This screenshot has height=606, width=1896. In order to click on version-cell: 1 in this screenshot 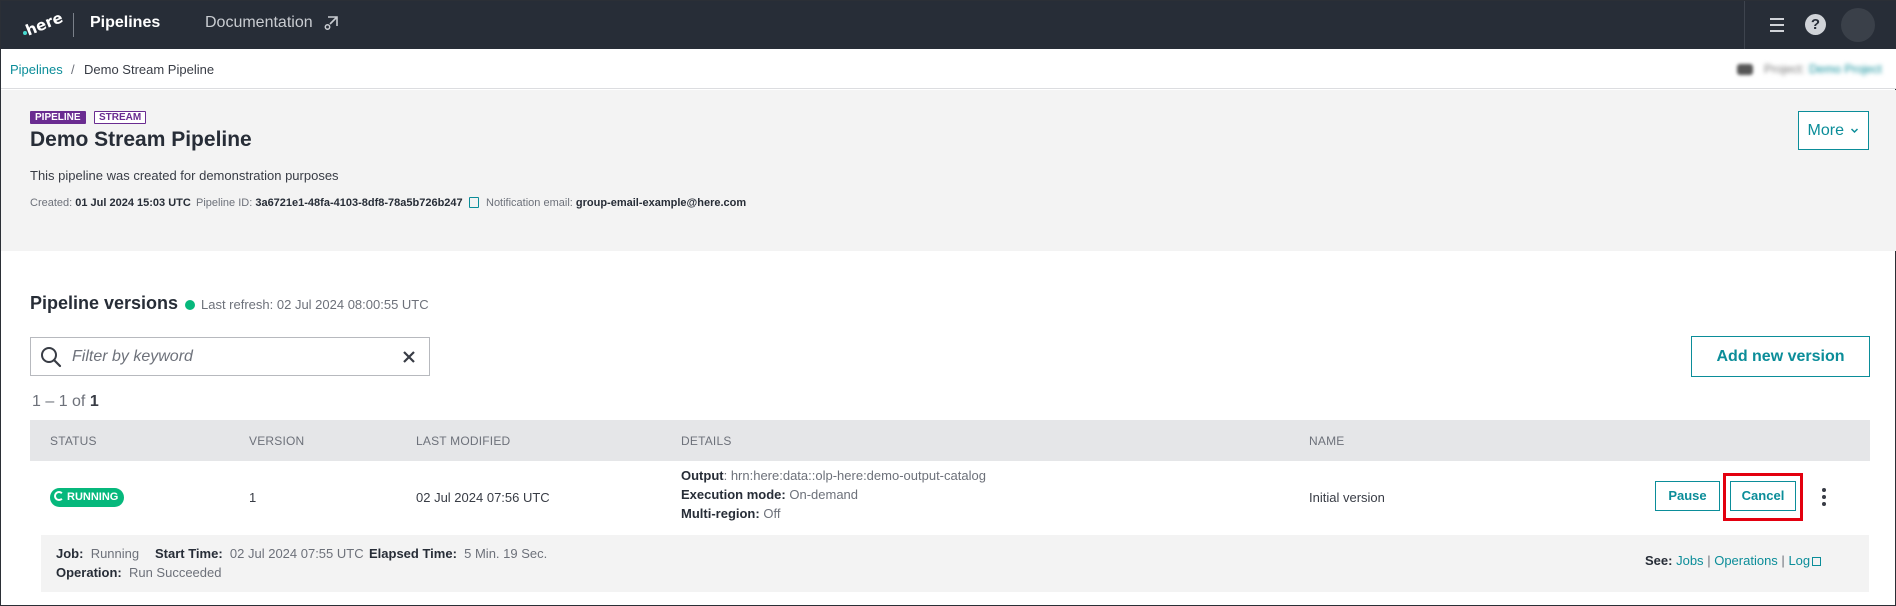, I will do `click(253, 497)`.